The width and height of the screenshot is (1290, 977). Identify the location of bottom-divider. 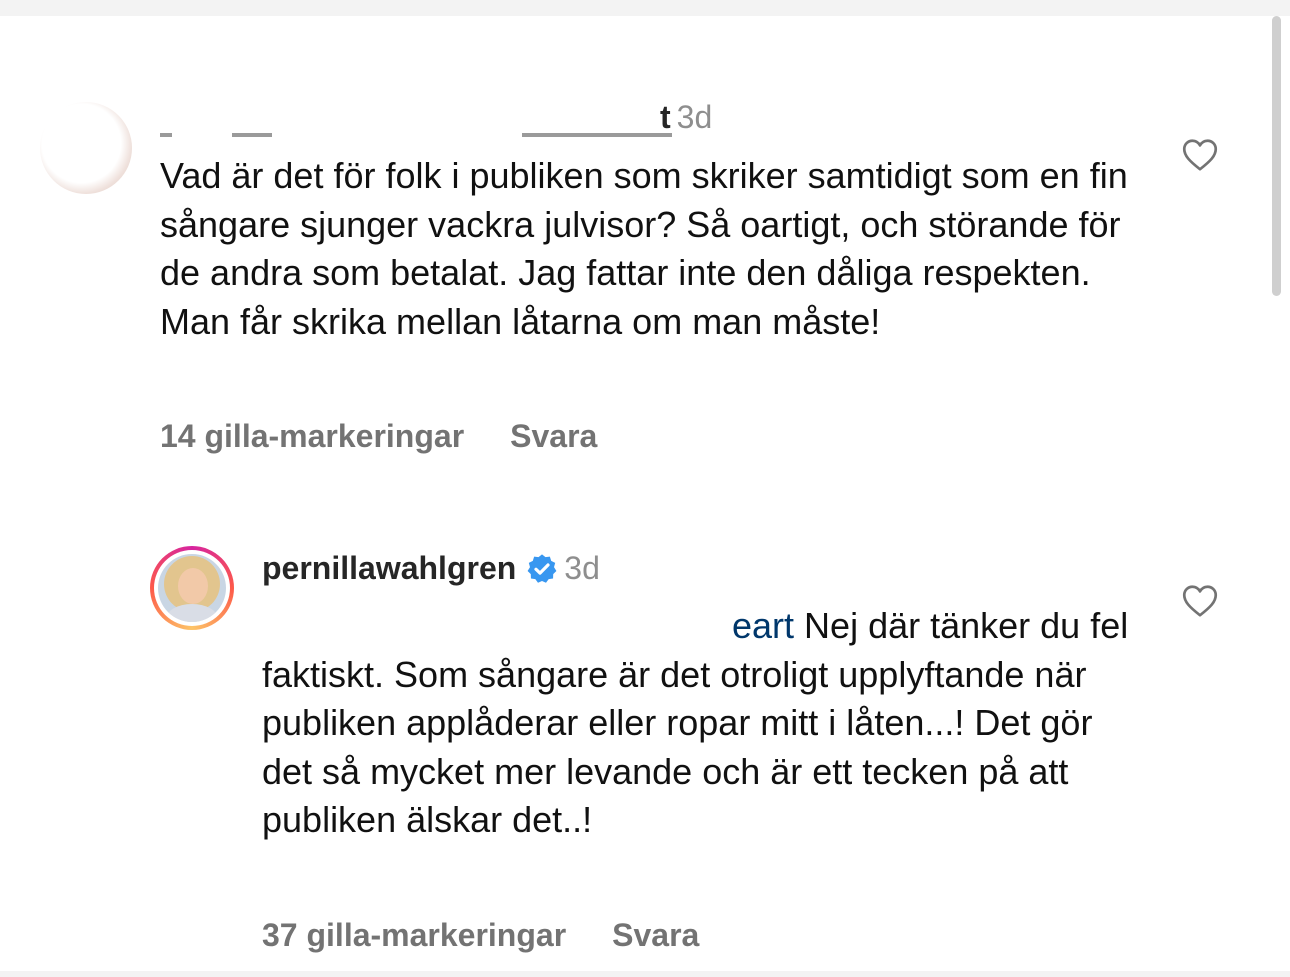
(645, 974).